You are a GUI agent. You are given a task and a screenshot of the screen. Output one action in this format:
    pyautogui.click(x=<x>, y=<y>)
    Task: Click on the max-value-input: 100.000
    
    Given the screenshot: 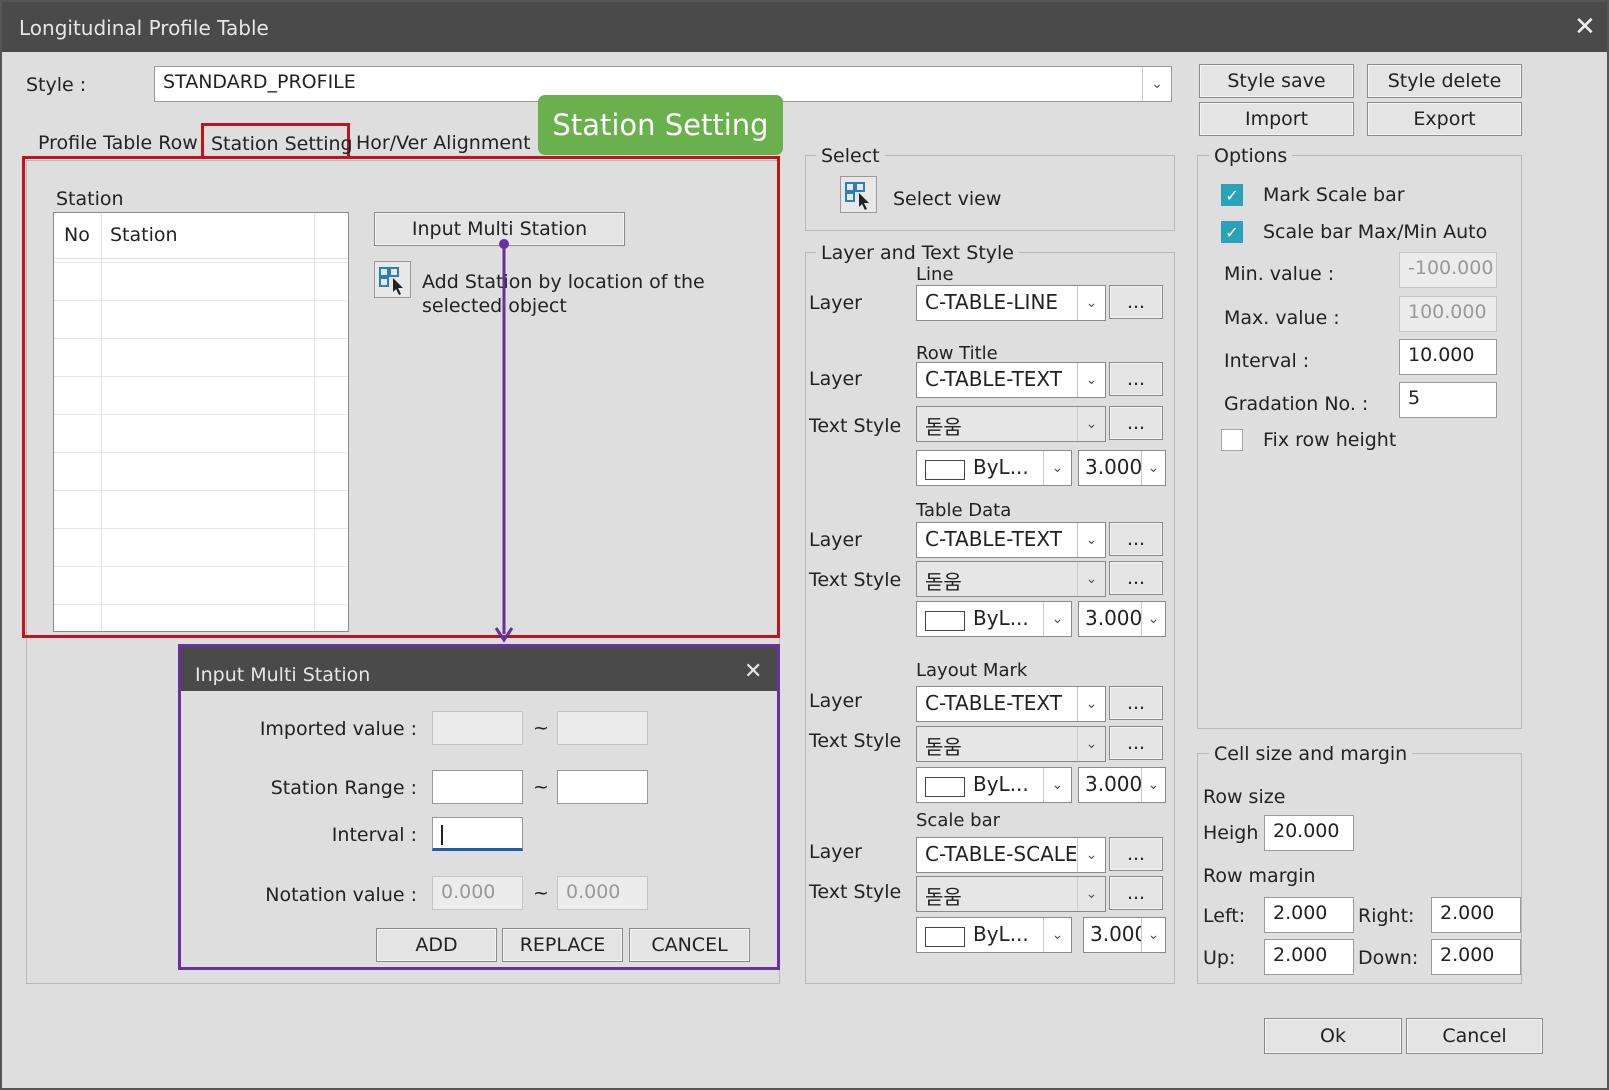 What is the action you would take?
    pyautogui.click(x=1448, y=314)
    